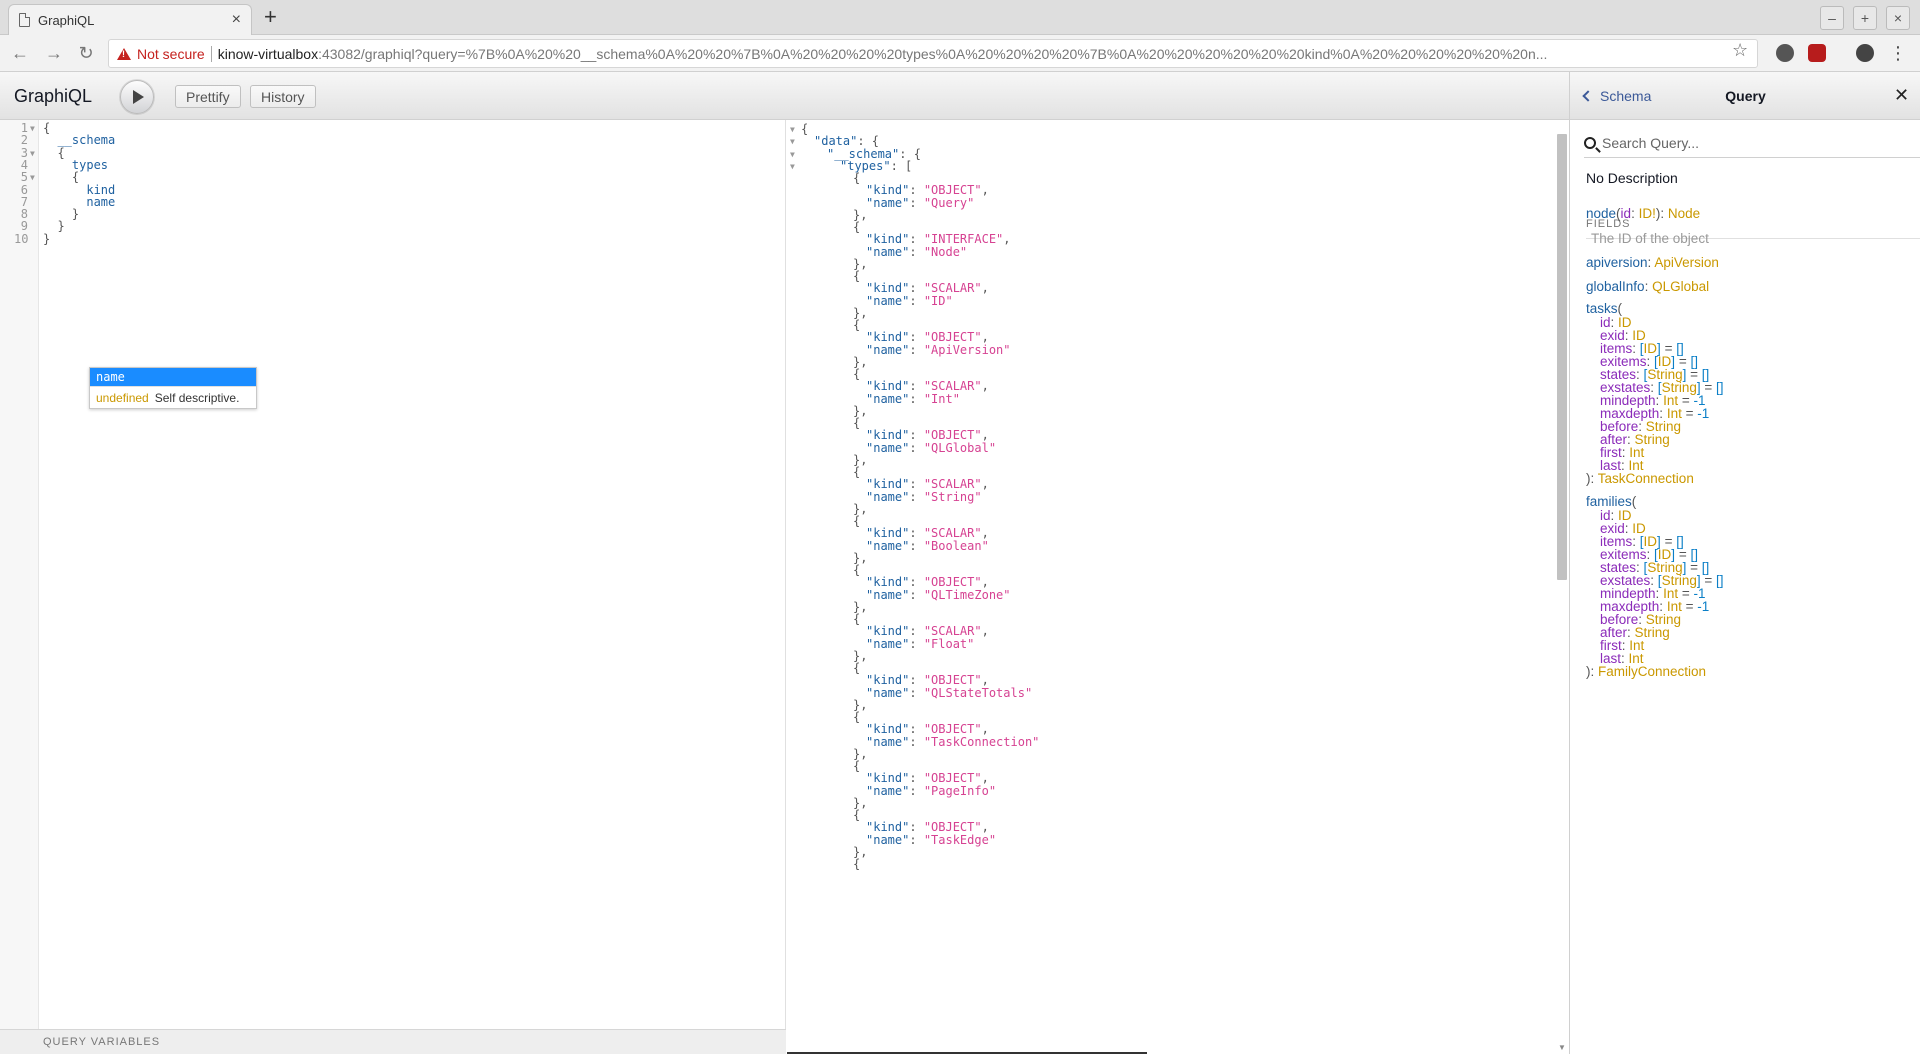  Describe the element at coordinates (985, 288) in the screenshot. I see `punct: ,` at that location.